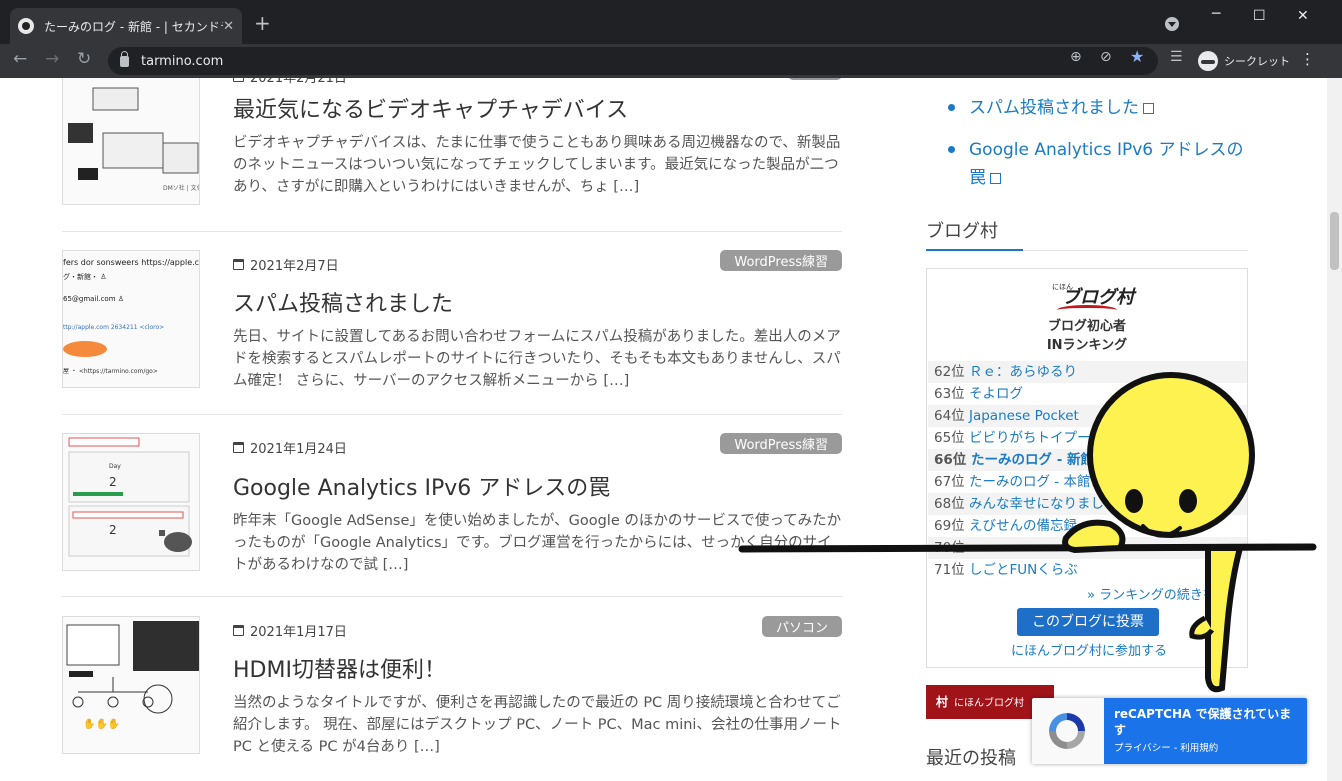 The image size is (1342, 781). I want to click on zoom-icon: ⊕, so click(1076, 57).